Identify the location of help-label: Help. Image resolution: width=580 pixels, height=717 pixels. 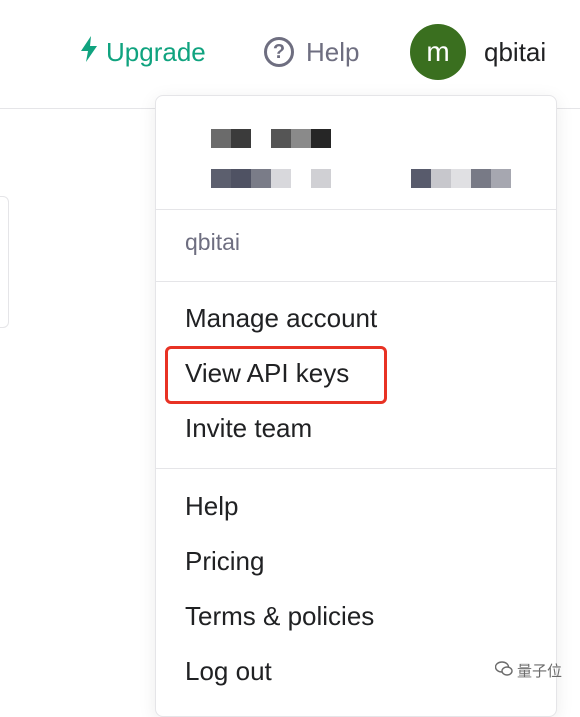
(333, 51).